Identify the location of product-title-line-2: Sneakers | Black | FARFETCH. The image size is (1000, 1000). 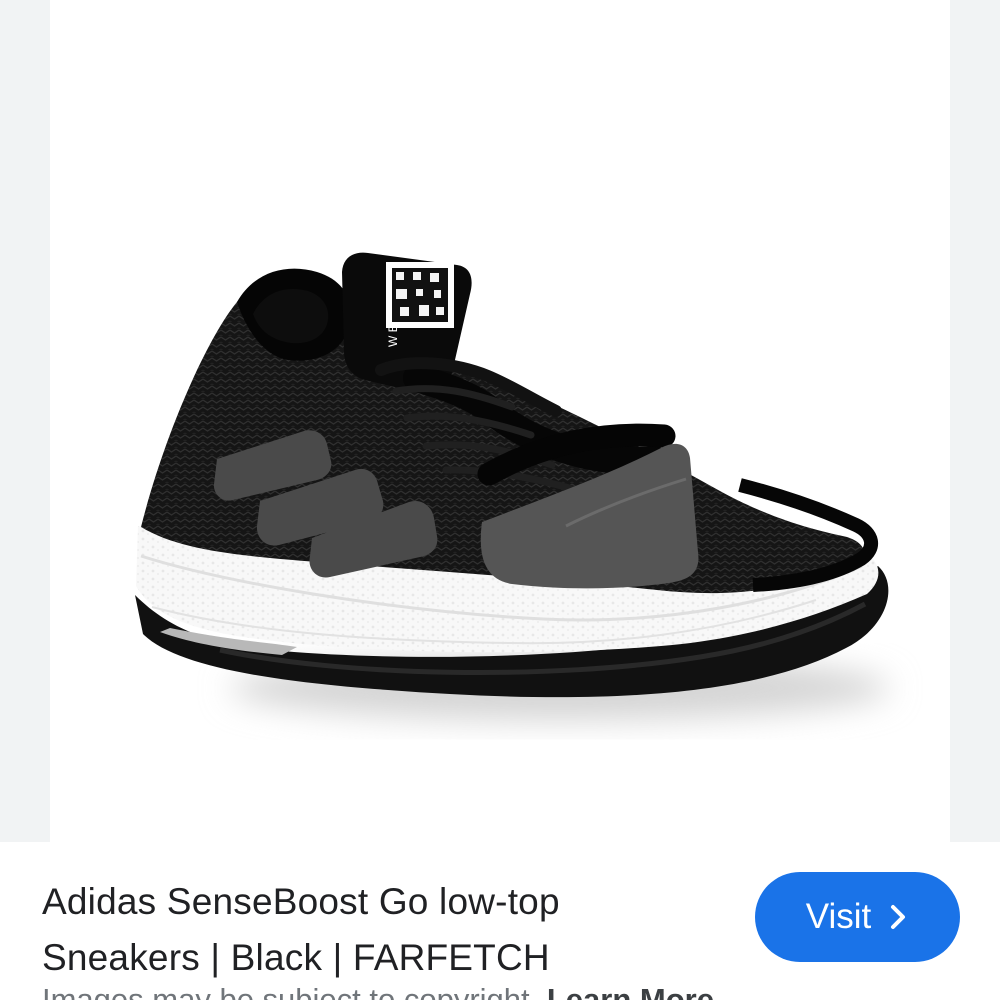
(296, 957).